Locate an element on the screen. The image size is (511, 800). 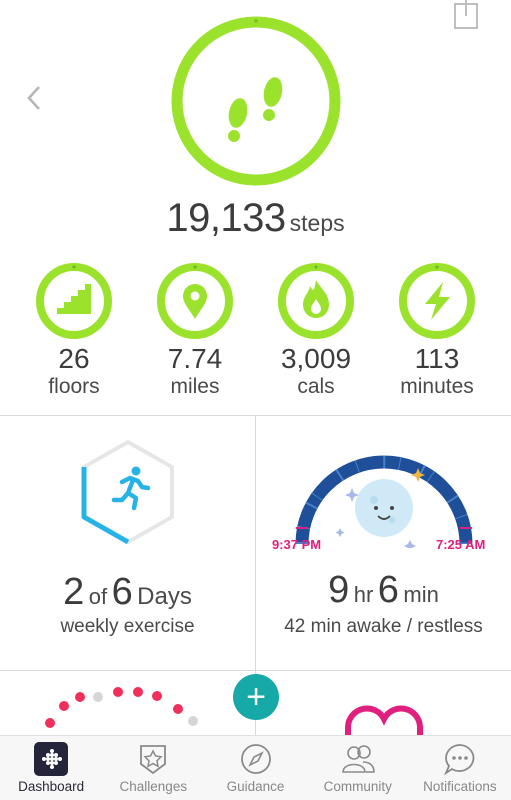
dots-arc is located at coordinates (121, 707).